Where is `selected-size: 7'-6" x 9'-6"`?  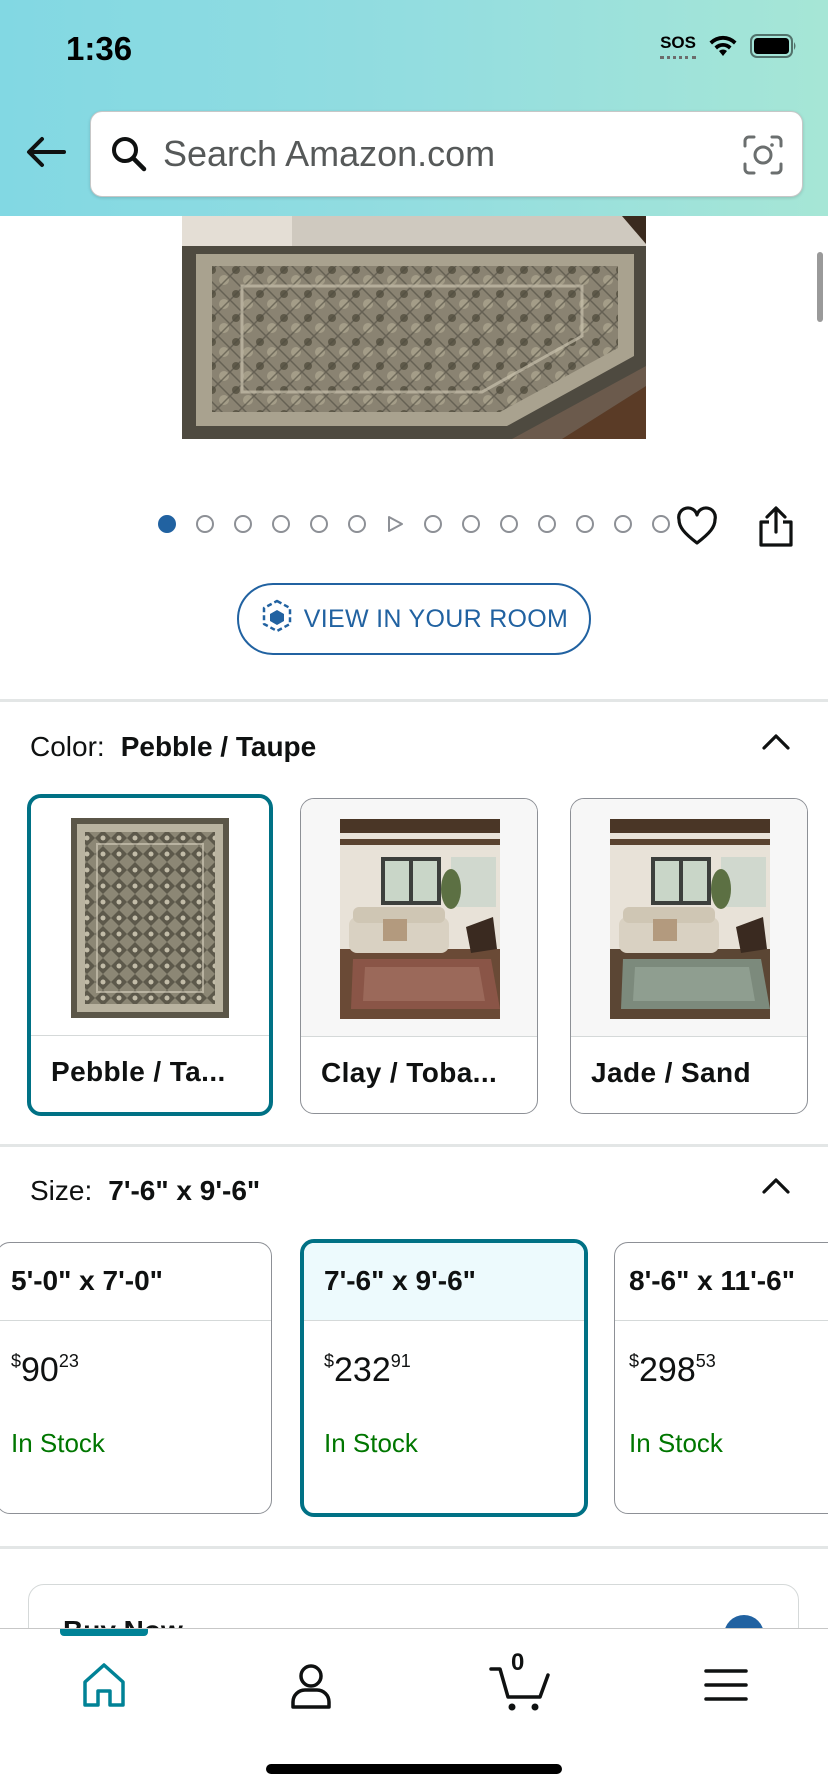 selected-size: 7'-6" x 9'-6" is located at coordinates (184, 1190).